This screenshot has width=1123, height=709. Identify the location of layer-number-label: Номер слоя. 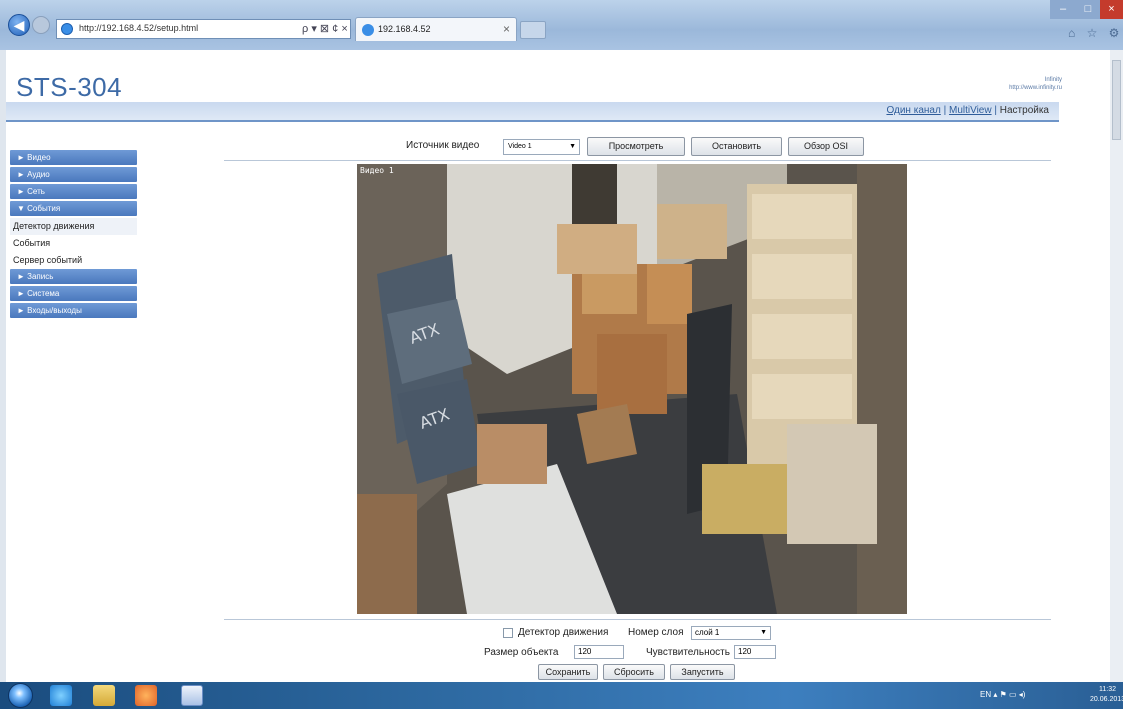
(656, 632).